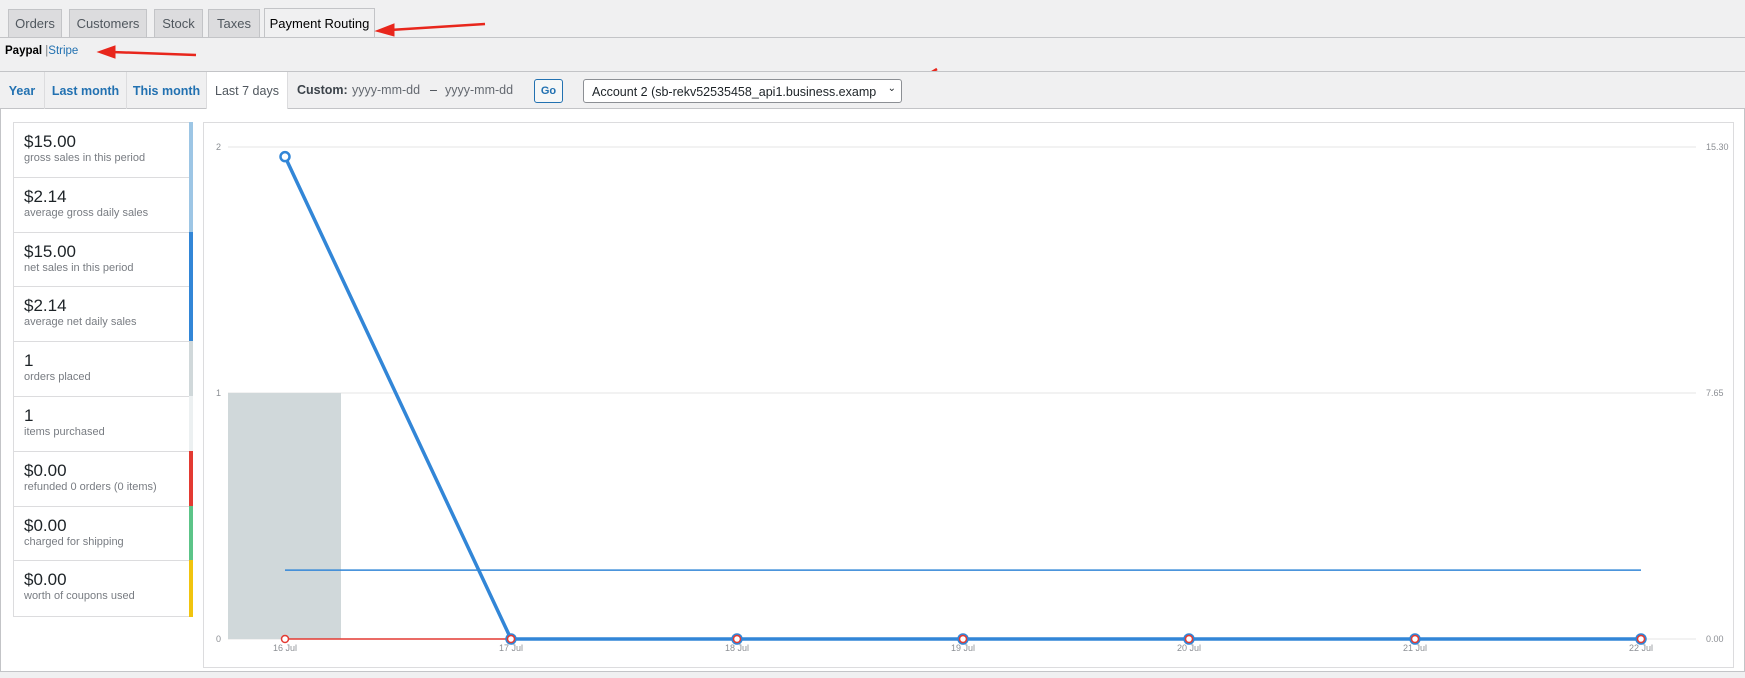 The image size is (1745, 678). I want to click on subnav-paypal: Paypal, so click(23, 51).